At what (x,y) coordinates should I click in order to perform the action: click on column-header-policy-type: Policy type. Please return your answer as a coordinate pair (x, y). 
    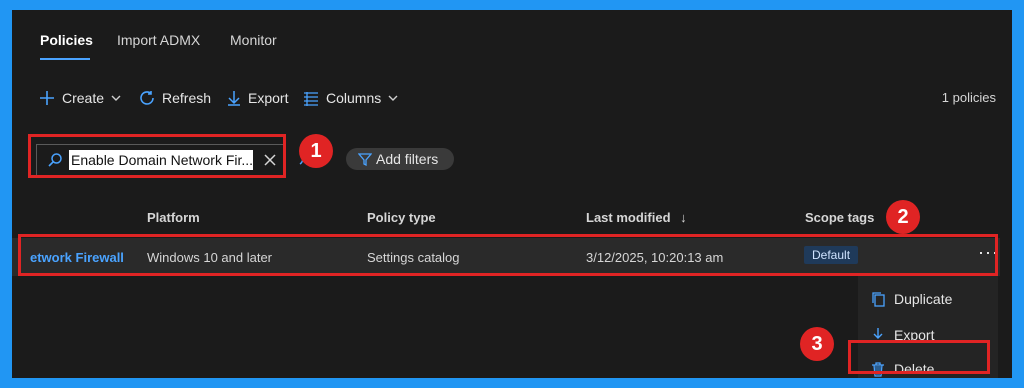
    Looking at the image, I should click on (401, 217).